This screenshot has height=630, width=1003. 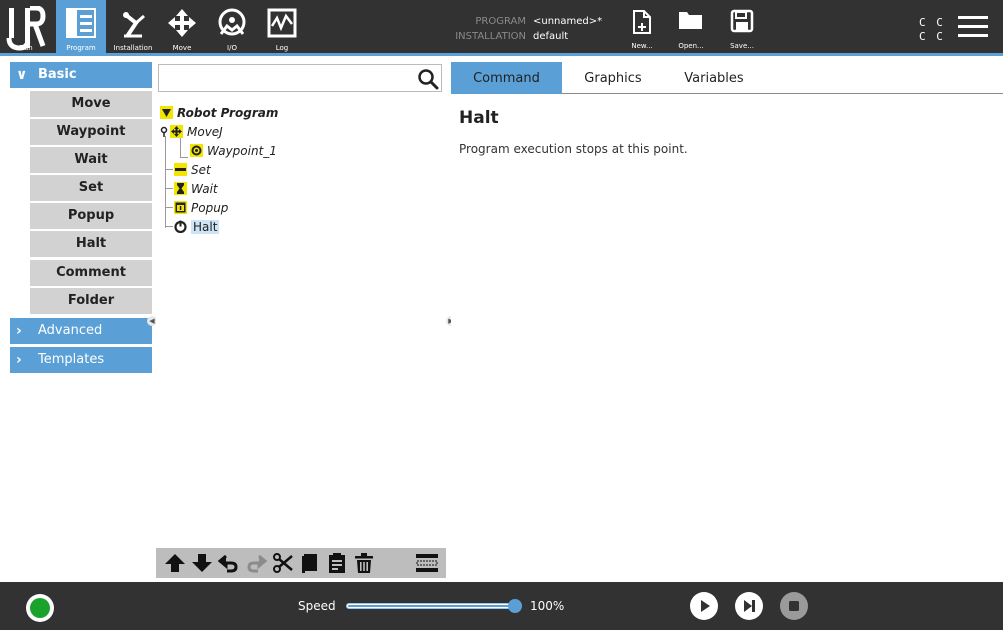 I want to click on tree-node-label: Set, so click(x=201, y=170).